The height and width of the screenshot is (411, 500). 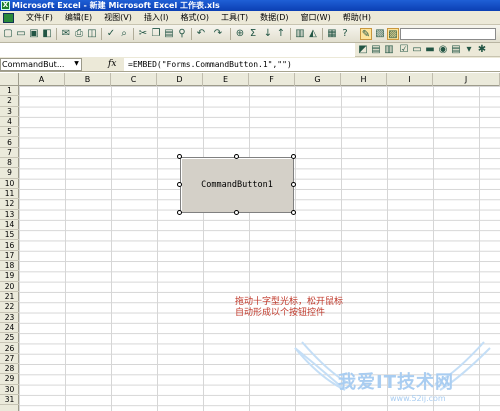 I want to click on more-controls-icon: ✱, so click(x=482, y=50).